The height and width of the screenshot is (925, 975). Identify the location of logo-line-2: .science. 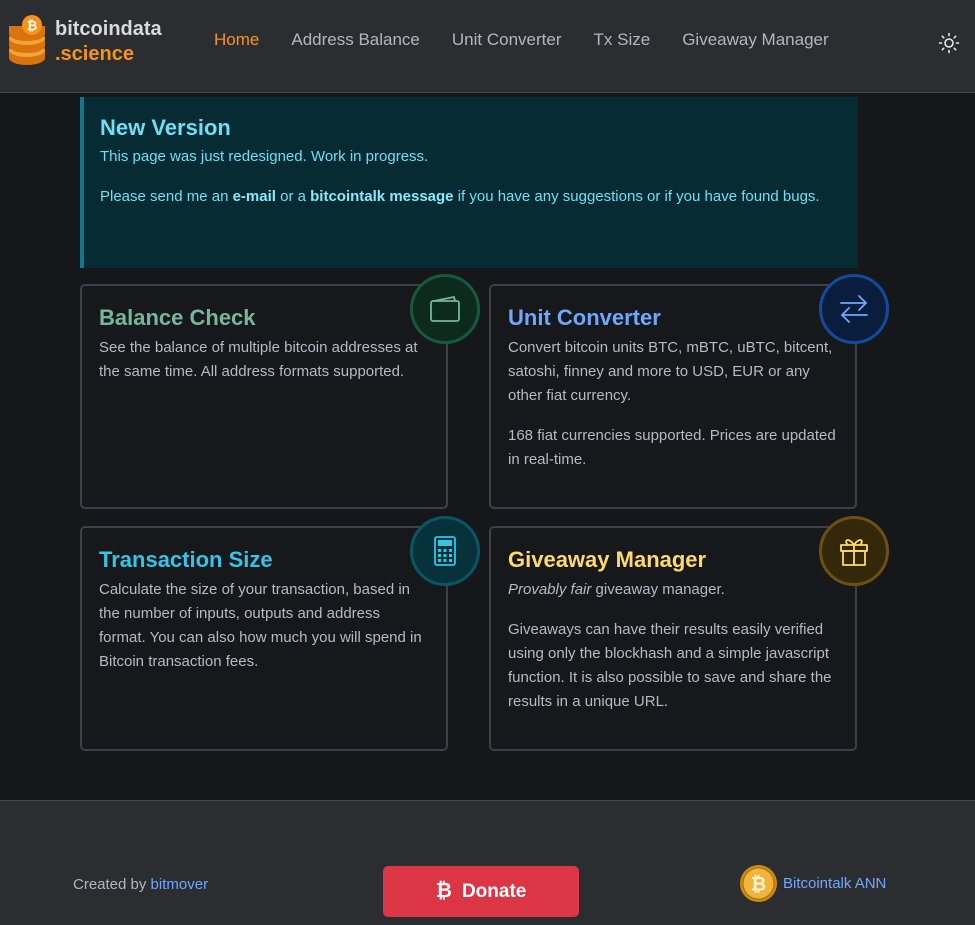
(94, 54).